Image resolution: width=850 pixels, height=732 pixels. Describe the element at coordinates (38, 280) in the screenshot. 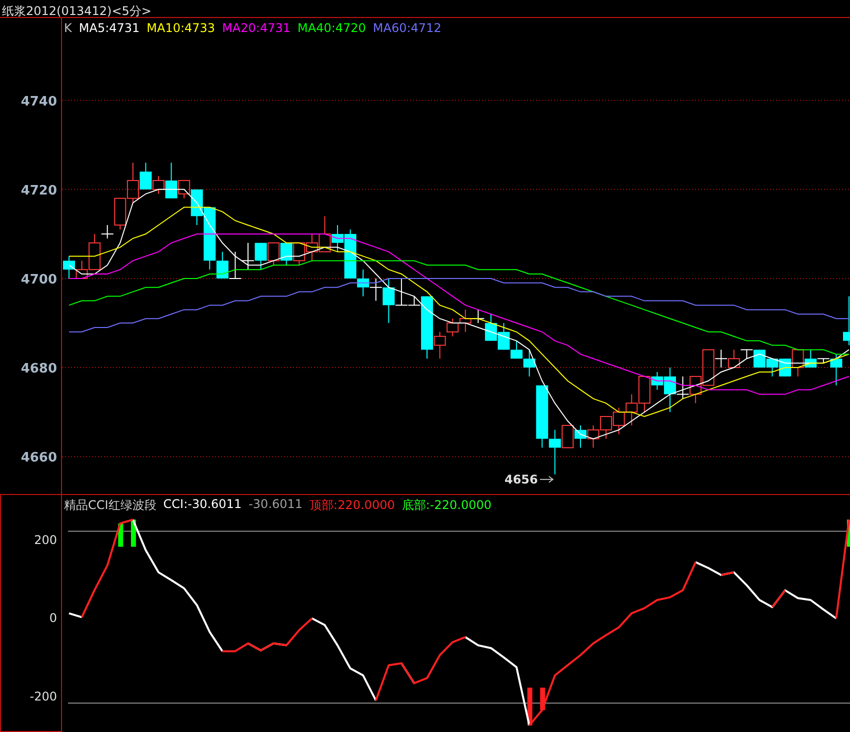

I see `axis-label: 4700` at that location.